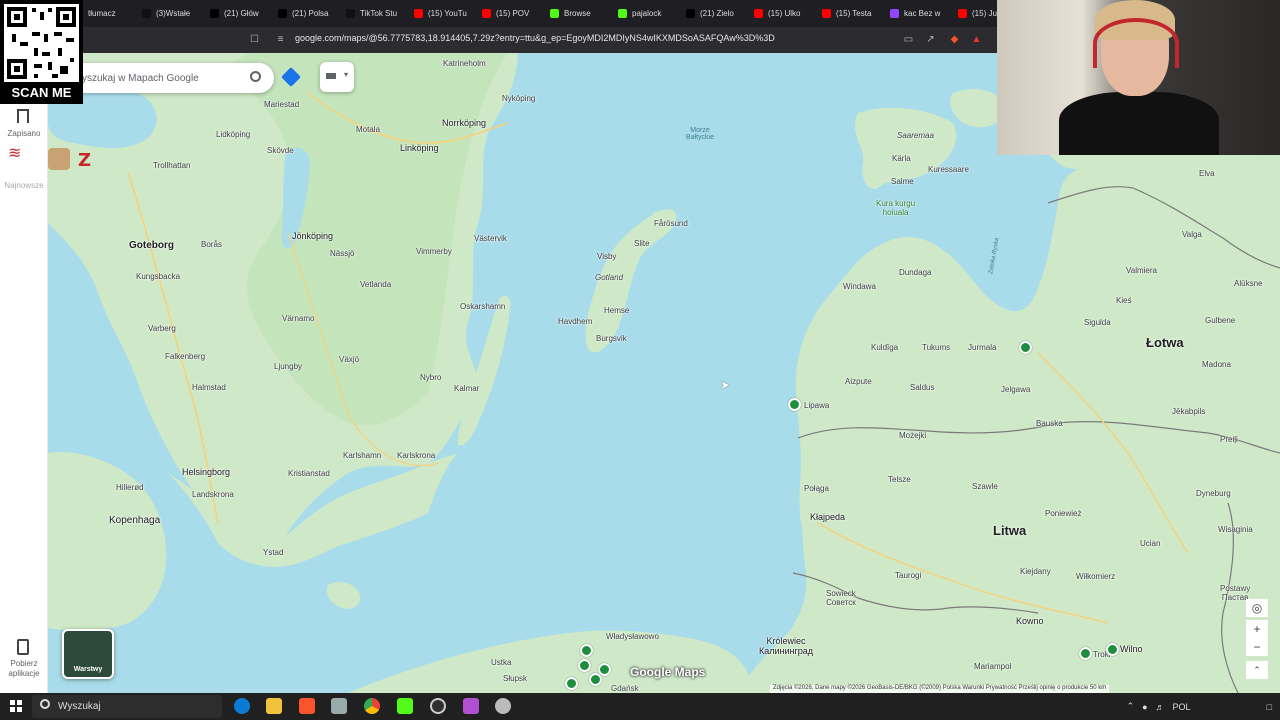  What do you see at coordinates (434, 251) in the screenshot?
I see `place-vimmerby: Vimmerby` at bounding box center [434, 251].